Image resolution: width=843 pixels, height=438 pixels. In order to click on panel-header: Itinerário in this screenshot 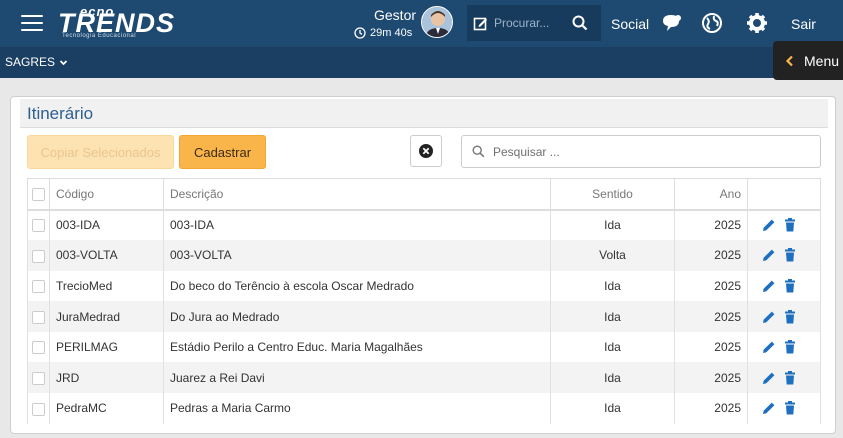, I will do `click(424, 113)`.